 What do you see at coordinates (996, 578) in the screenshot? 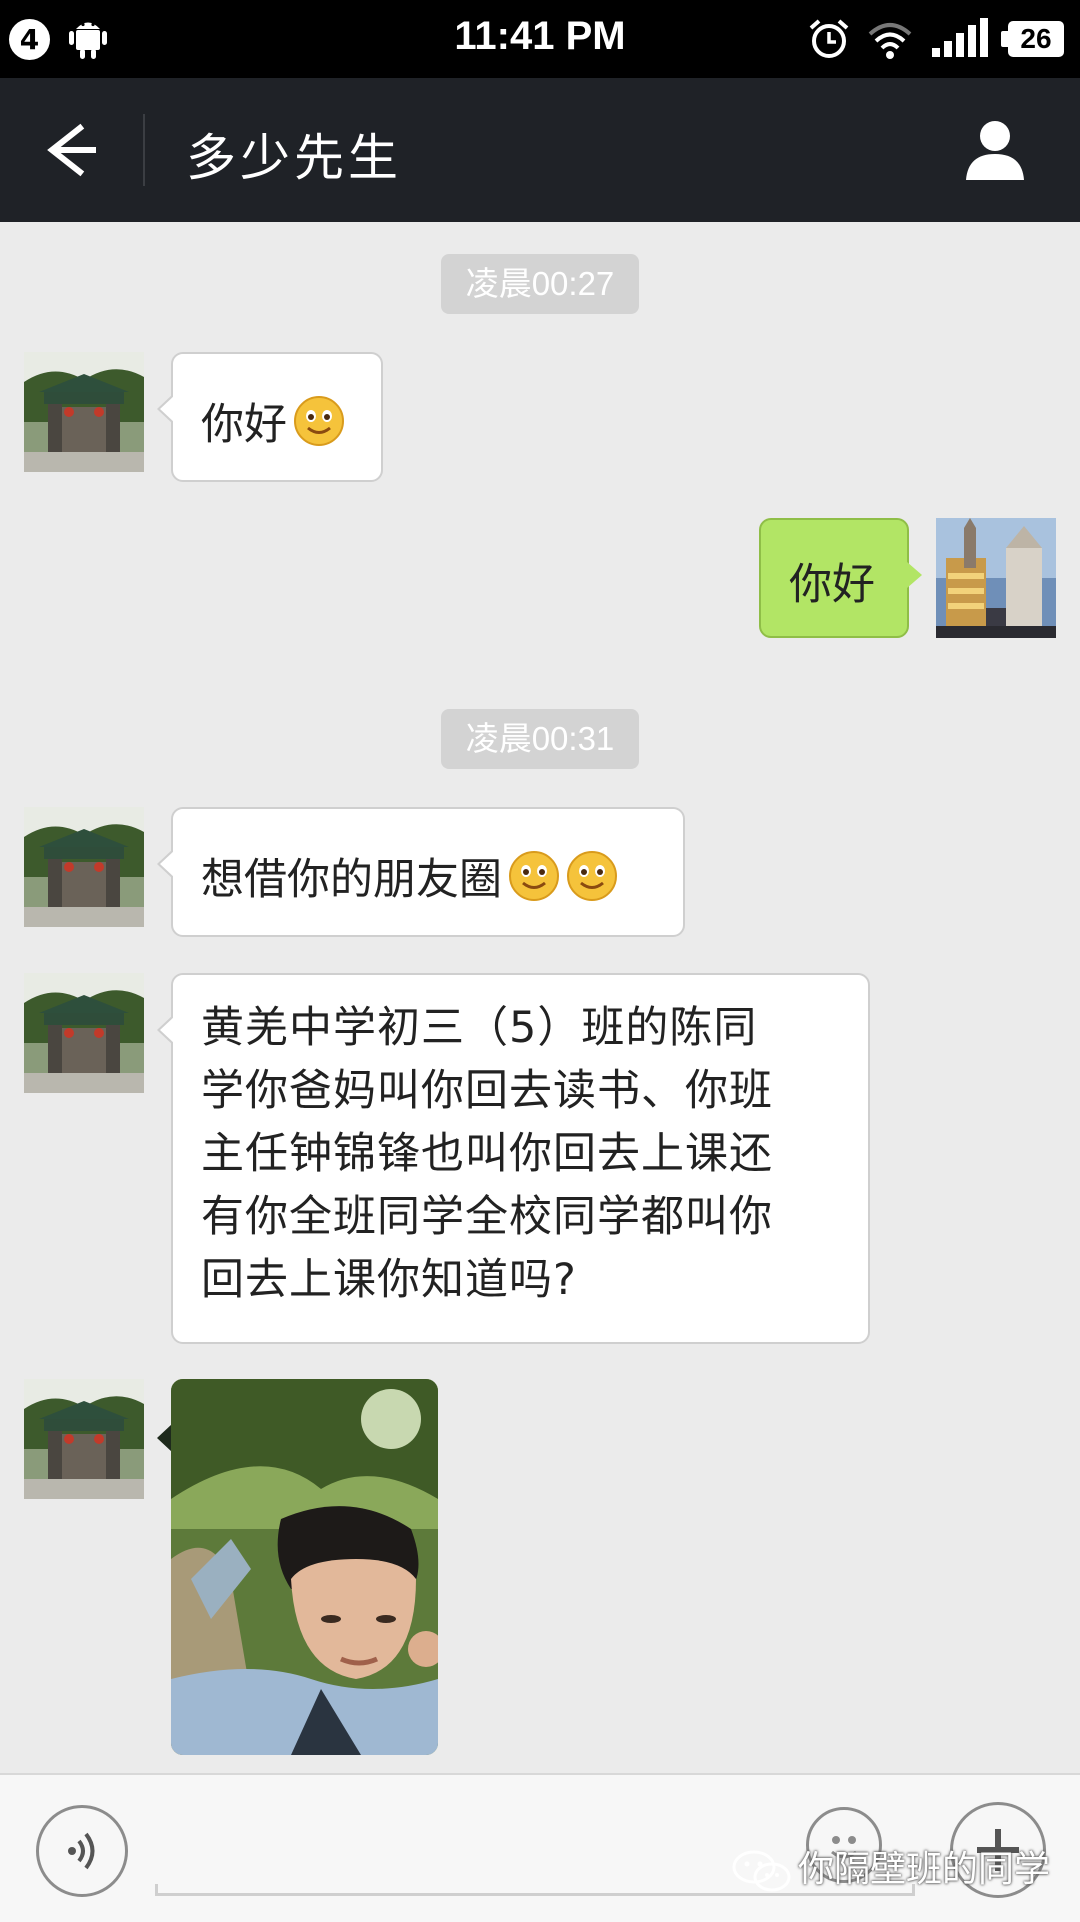
I see `my-avatar` at bounding box center [996, 578].